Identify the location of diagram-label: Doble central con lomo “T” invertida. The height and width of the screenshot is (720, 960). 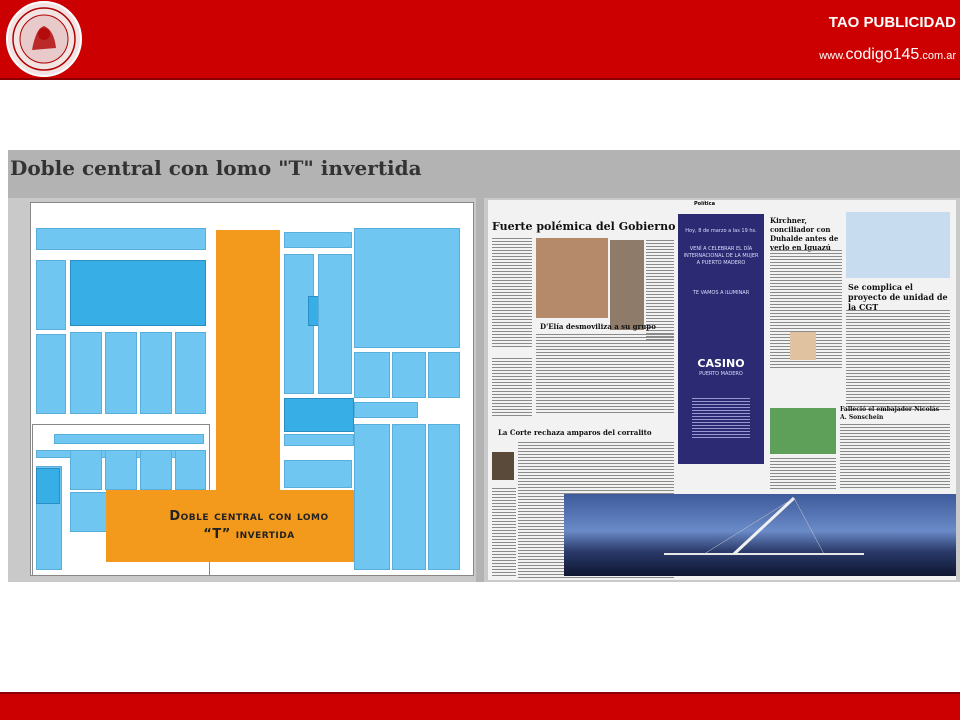
(249, 526).